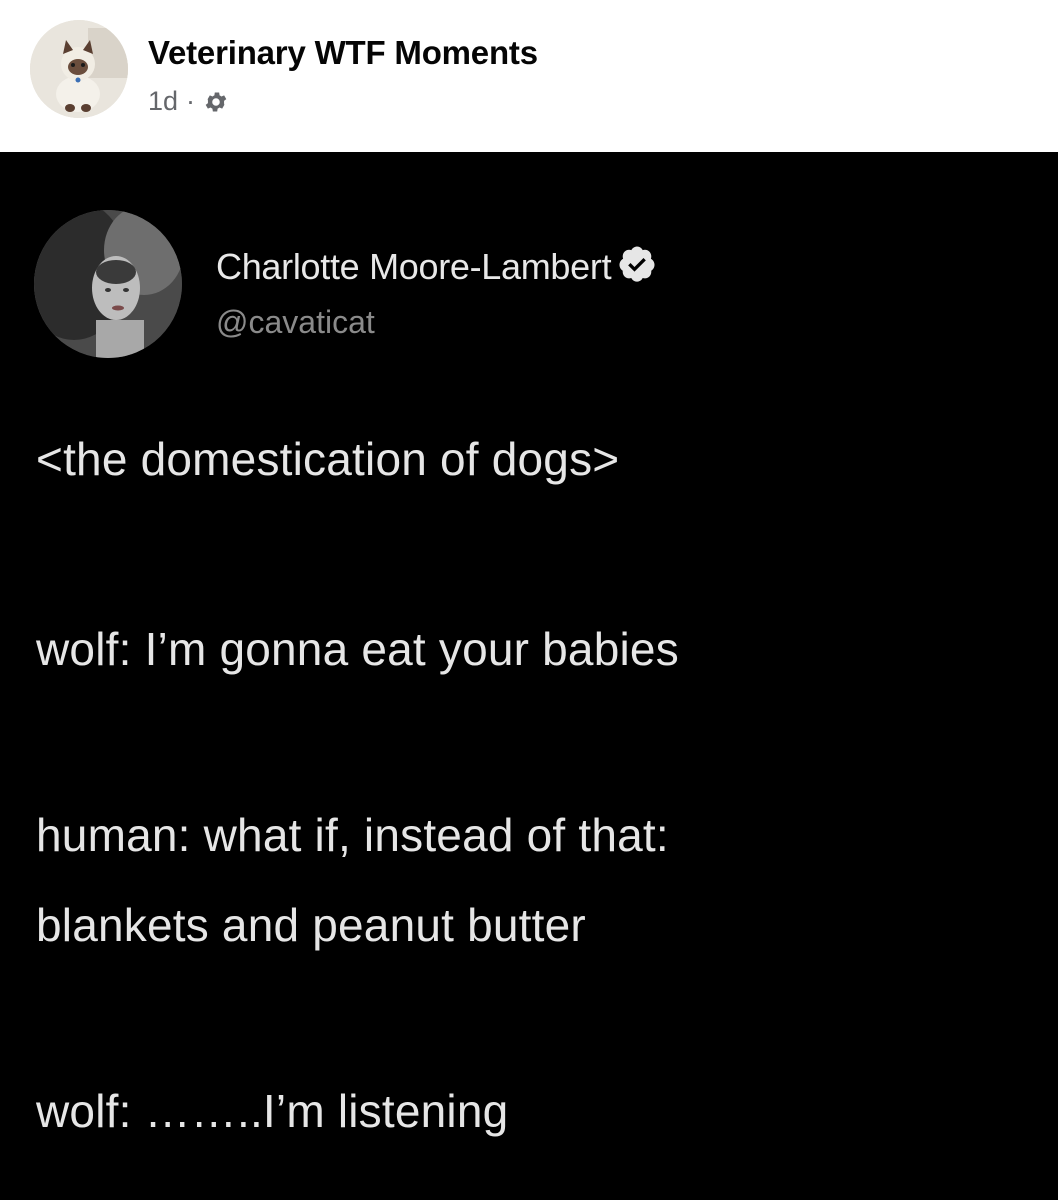  Describe the element at coordinates (216, 102) in the screenshot. I see `gear-icon` at that location.